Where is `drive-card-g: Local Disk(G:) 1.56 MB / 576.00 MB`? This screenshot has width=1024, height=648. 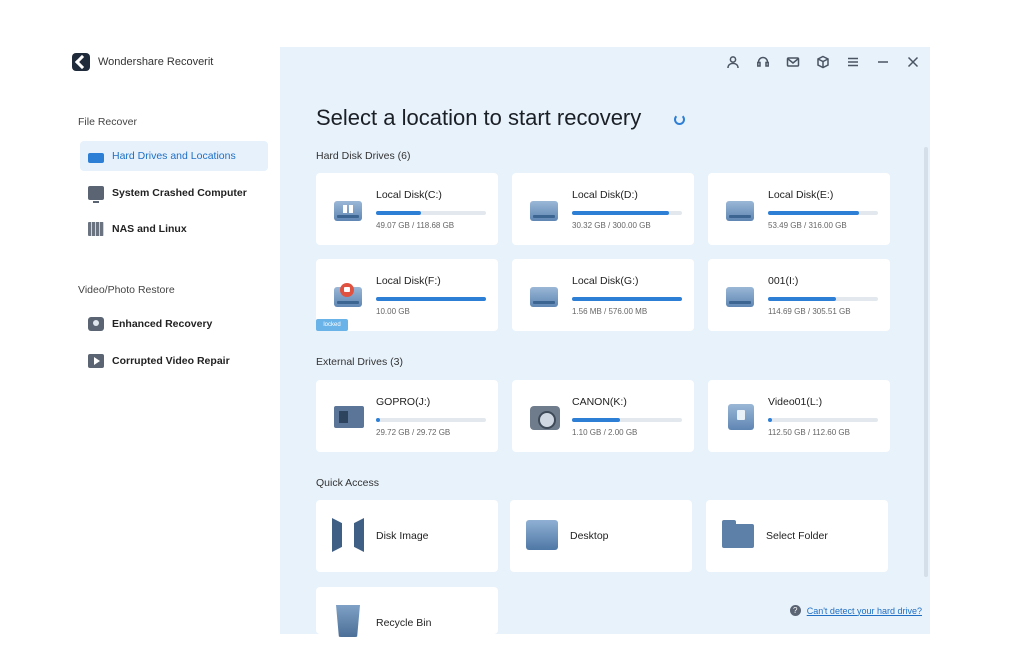 drive-card-g: Local Disk(G:) 1.56 MB / 576.00 MB is located at coordinates (603, 295).